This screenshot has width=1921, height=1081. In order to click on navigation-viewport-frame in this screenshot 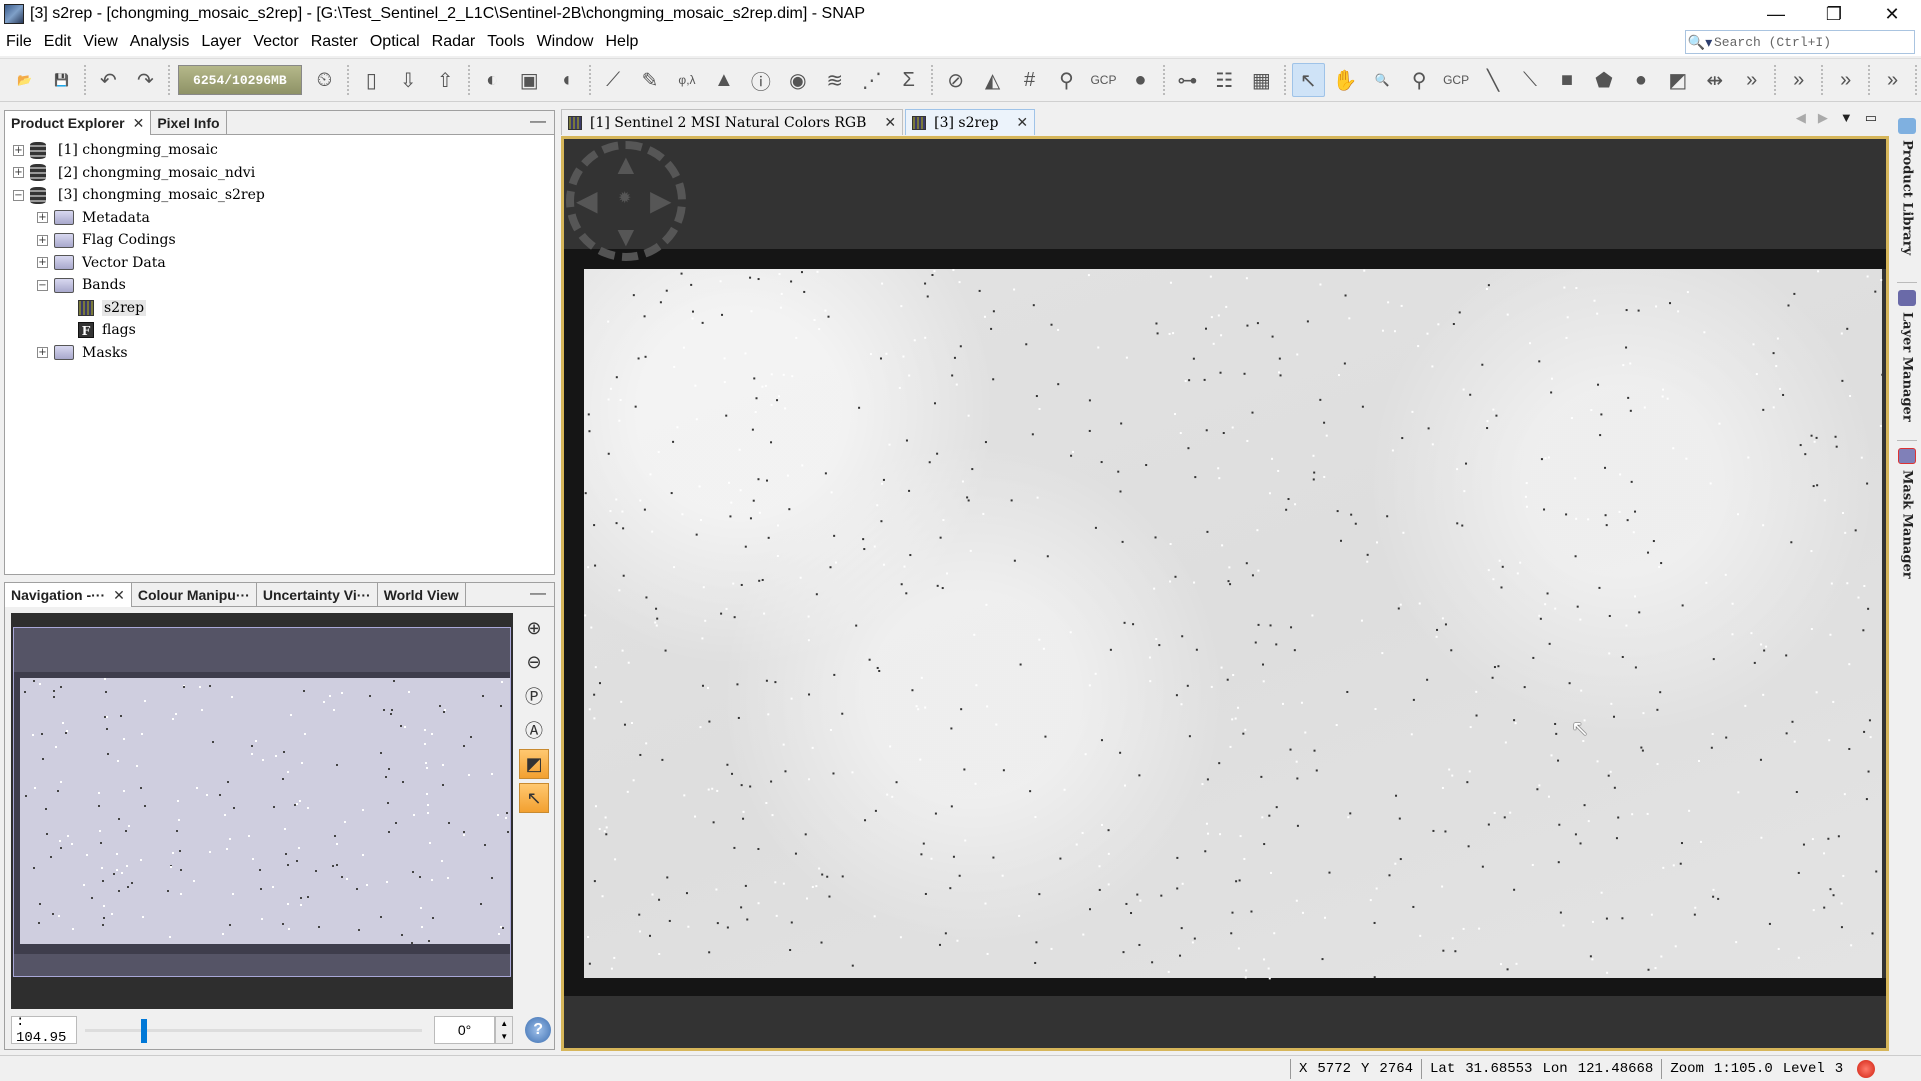, I will do `click(262, 802)`.